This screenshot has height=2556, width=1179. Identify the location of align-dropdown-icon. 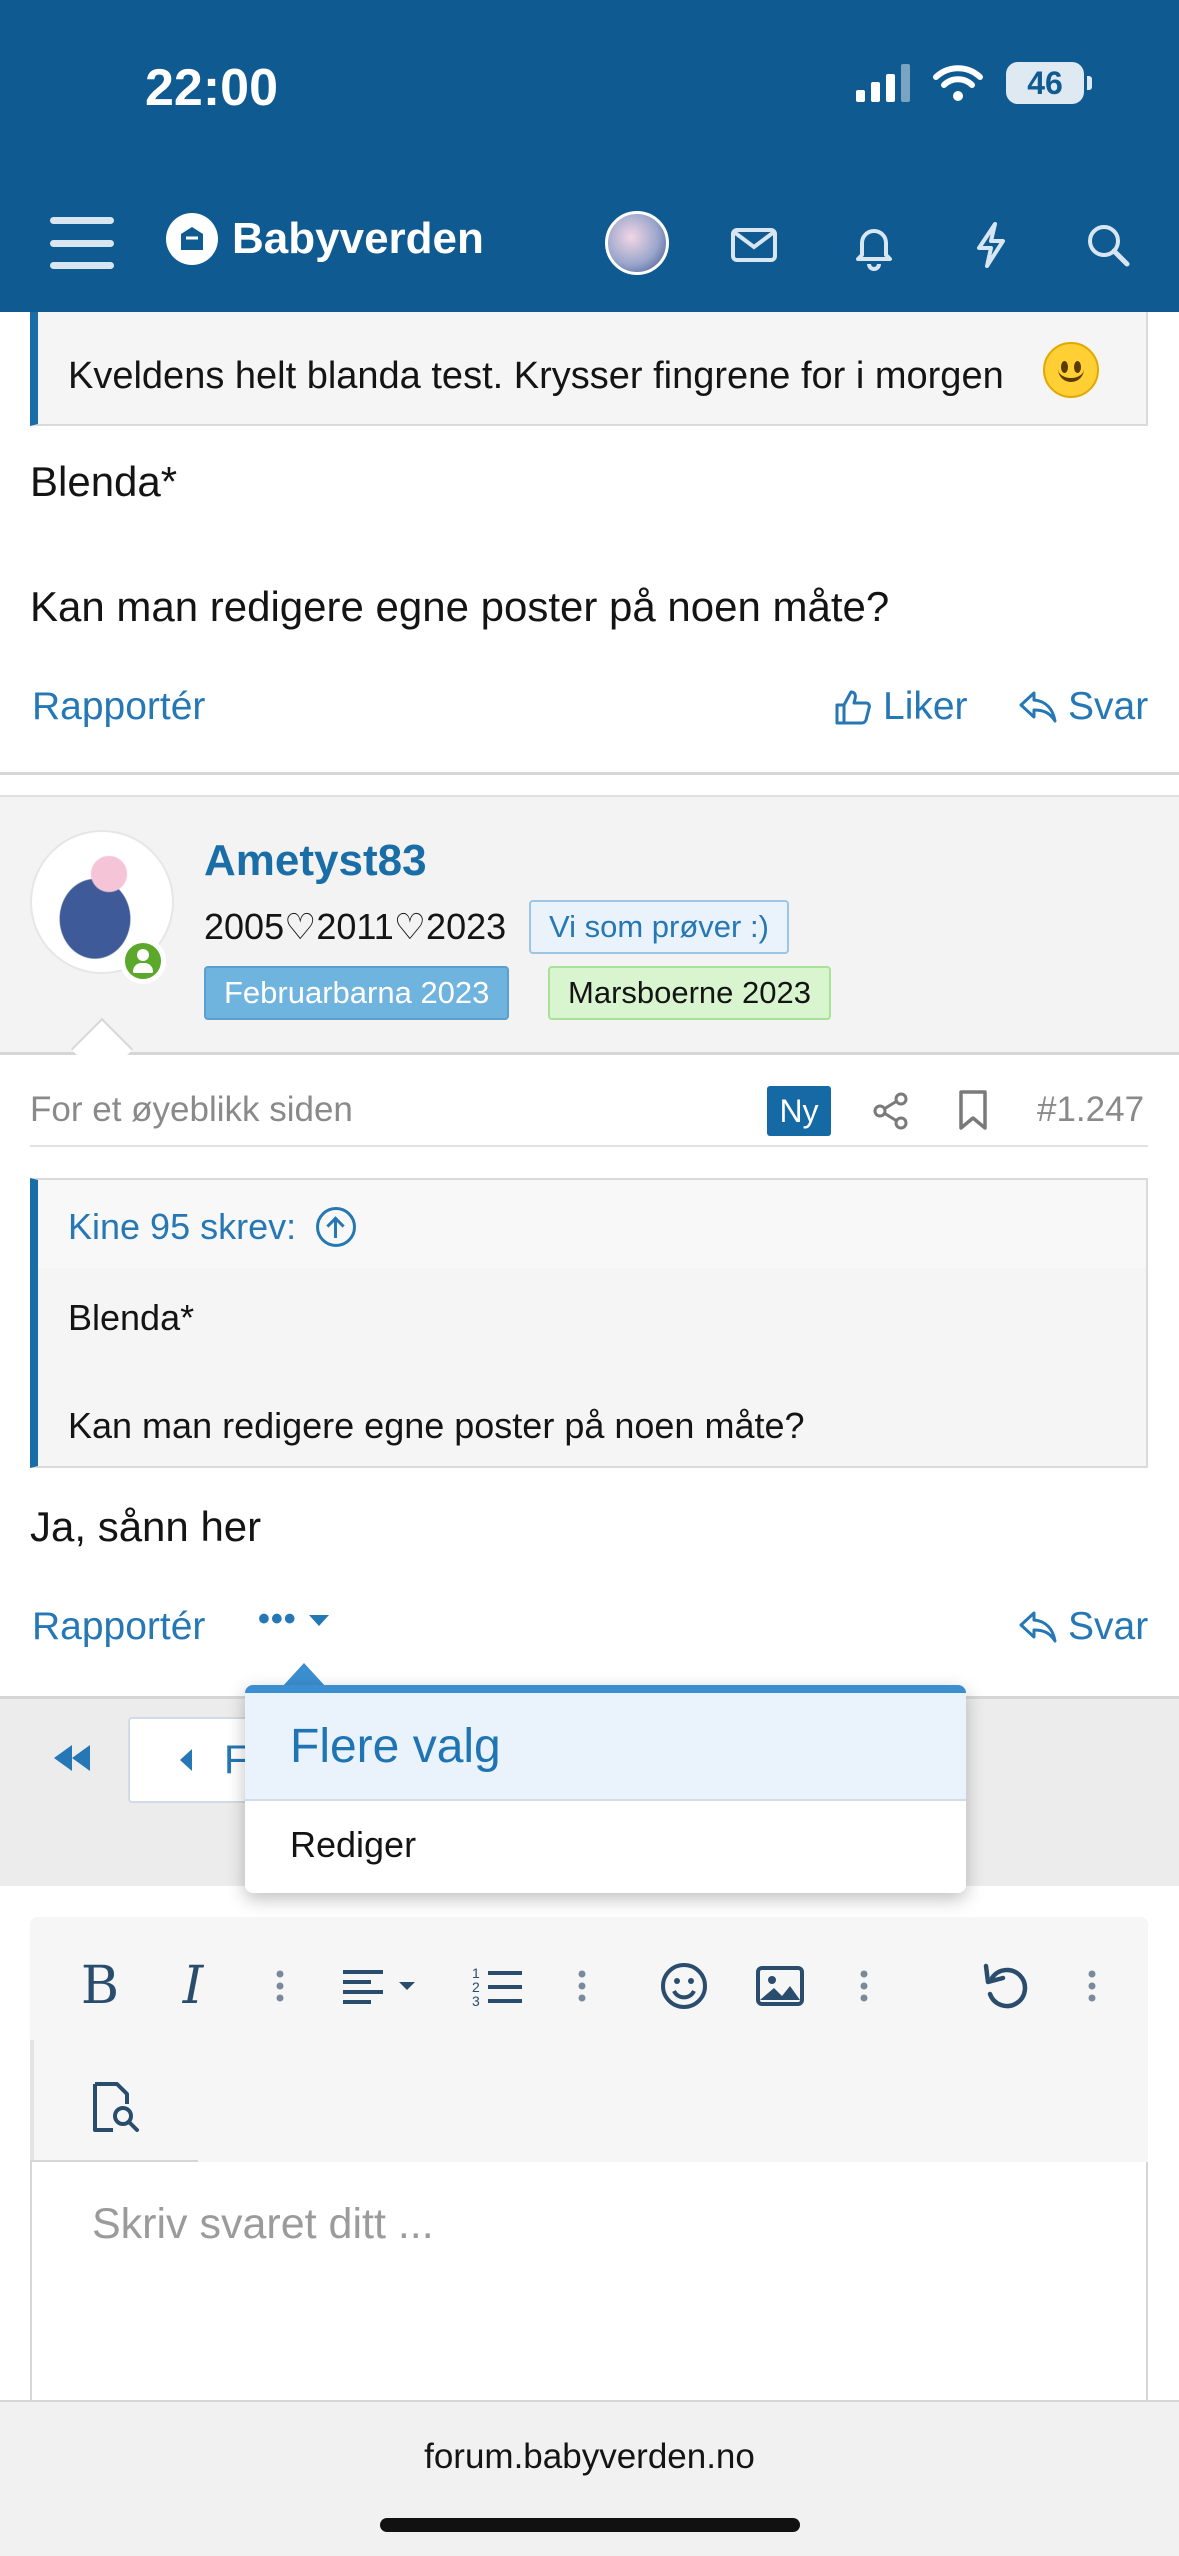
(385, 1986).